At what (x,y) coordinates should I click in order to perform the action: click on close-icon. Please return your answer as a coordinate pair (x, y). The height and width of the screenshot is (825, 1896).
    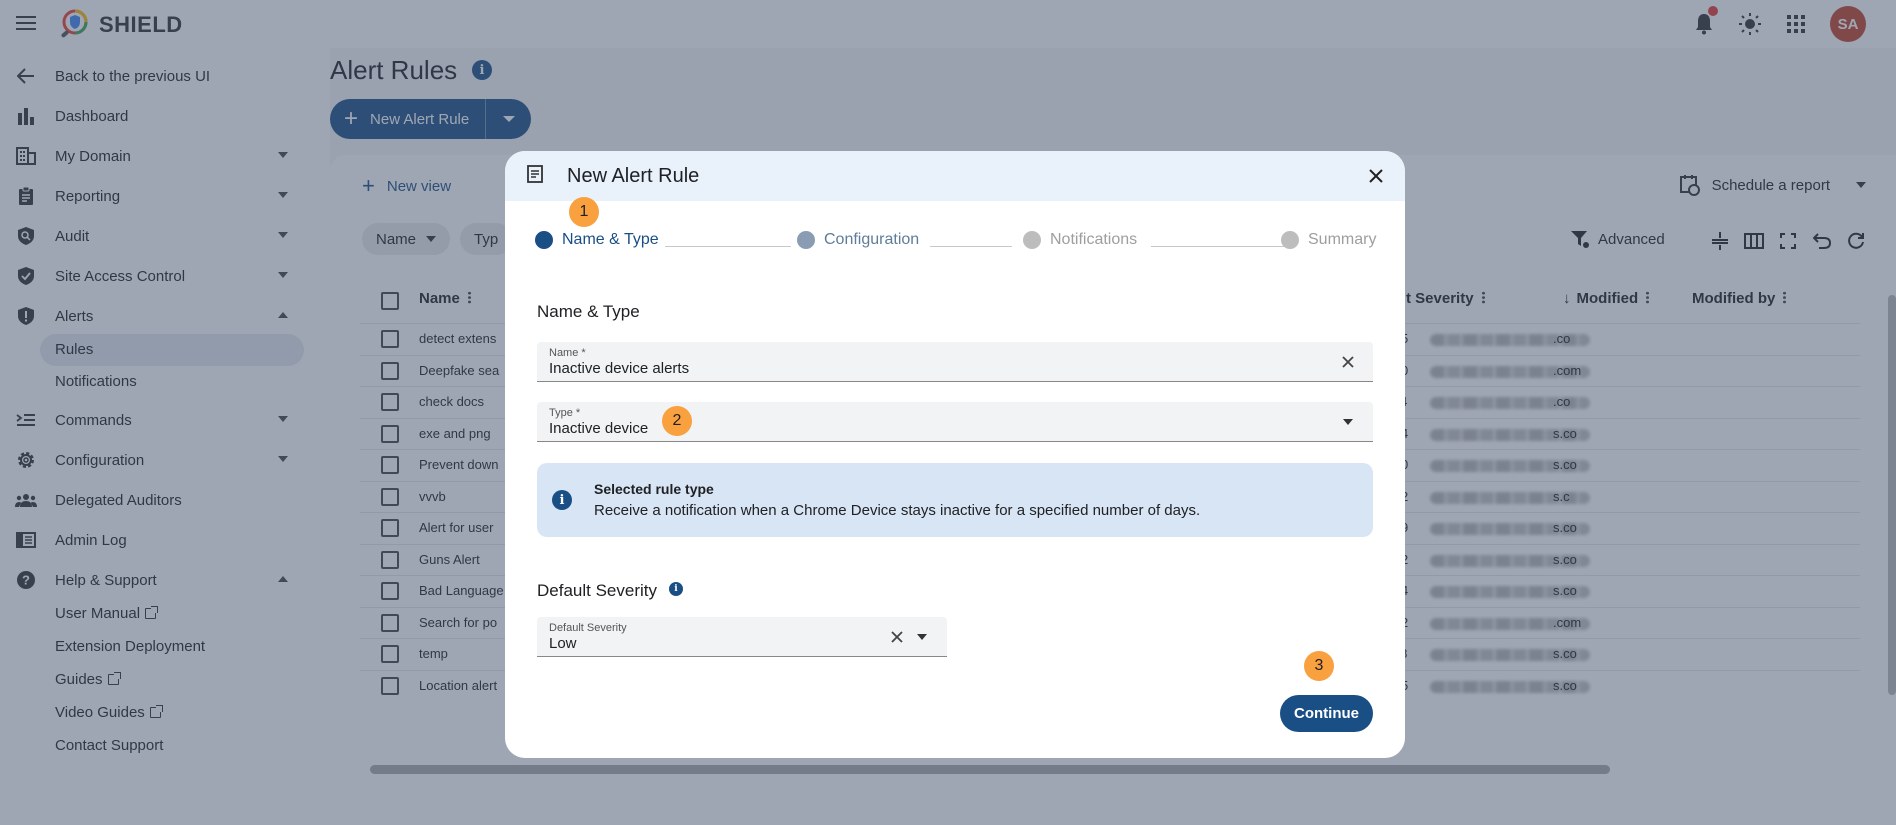
    Looking at the image, I should click on (1376, 176).